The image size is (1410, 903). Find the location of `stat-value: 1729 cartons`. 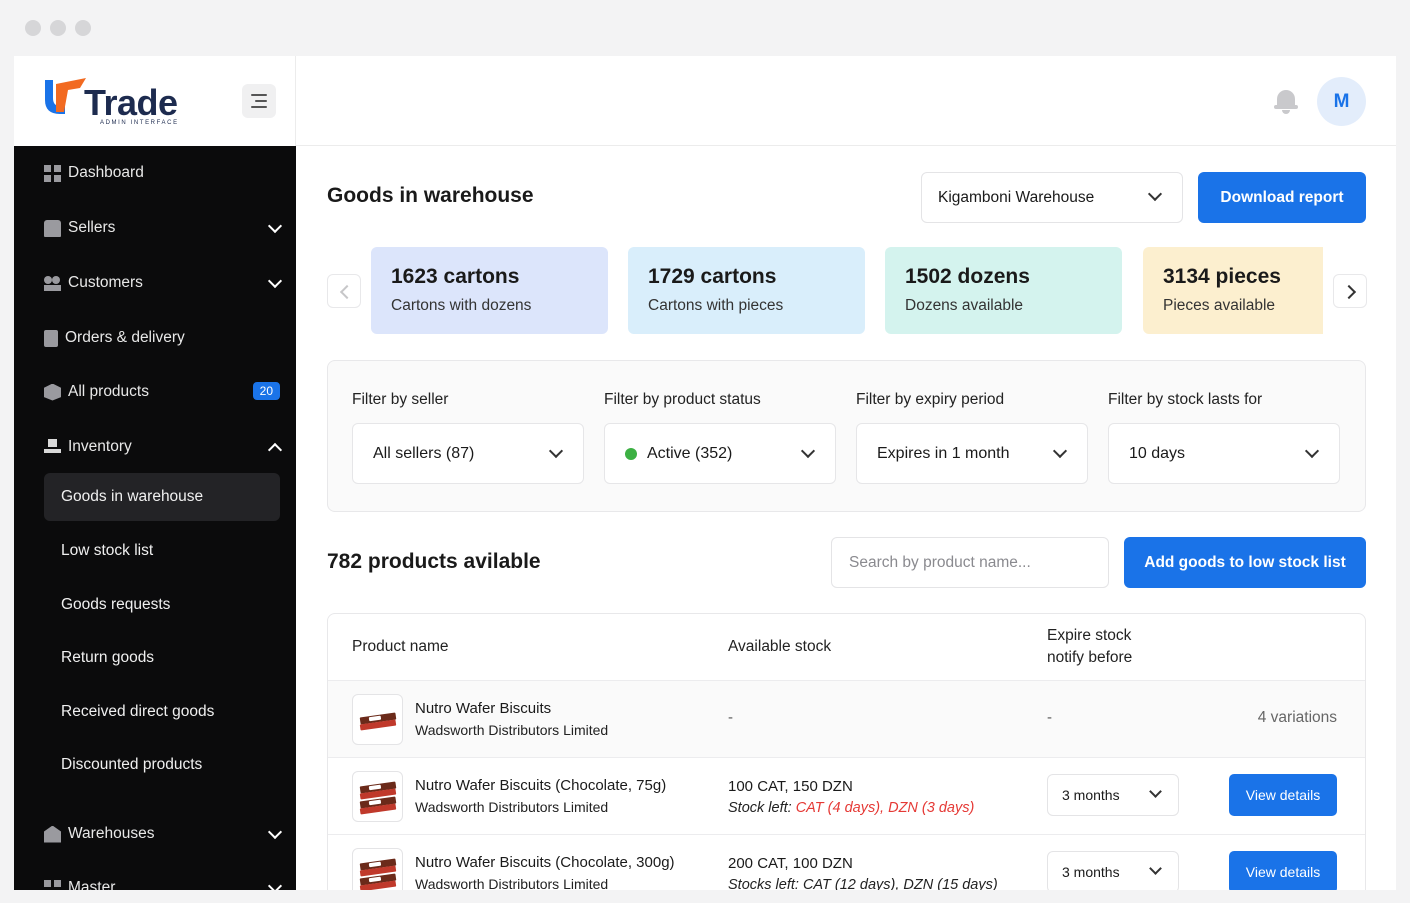

stat-value: 1729 cartons is located at coordinates (712, 276).